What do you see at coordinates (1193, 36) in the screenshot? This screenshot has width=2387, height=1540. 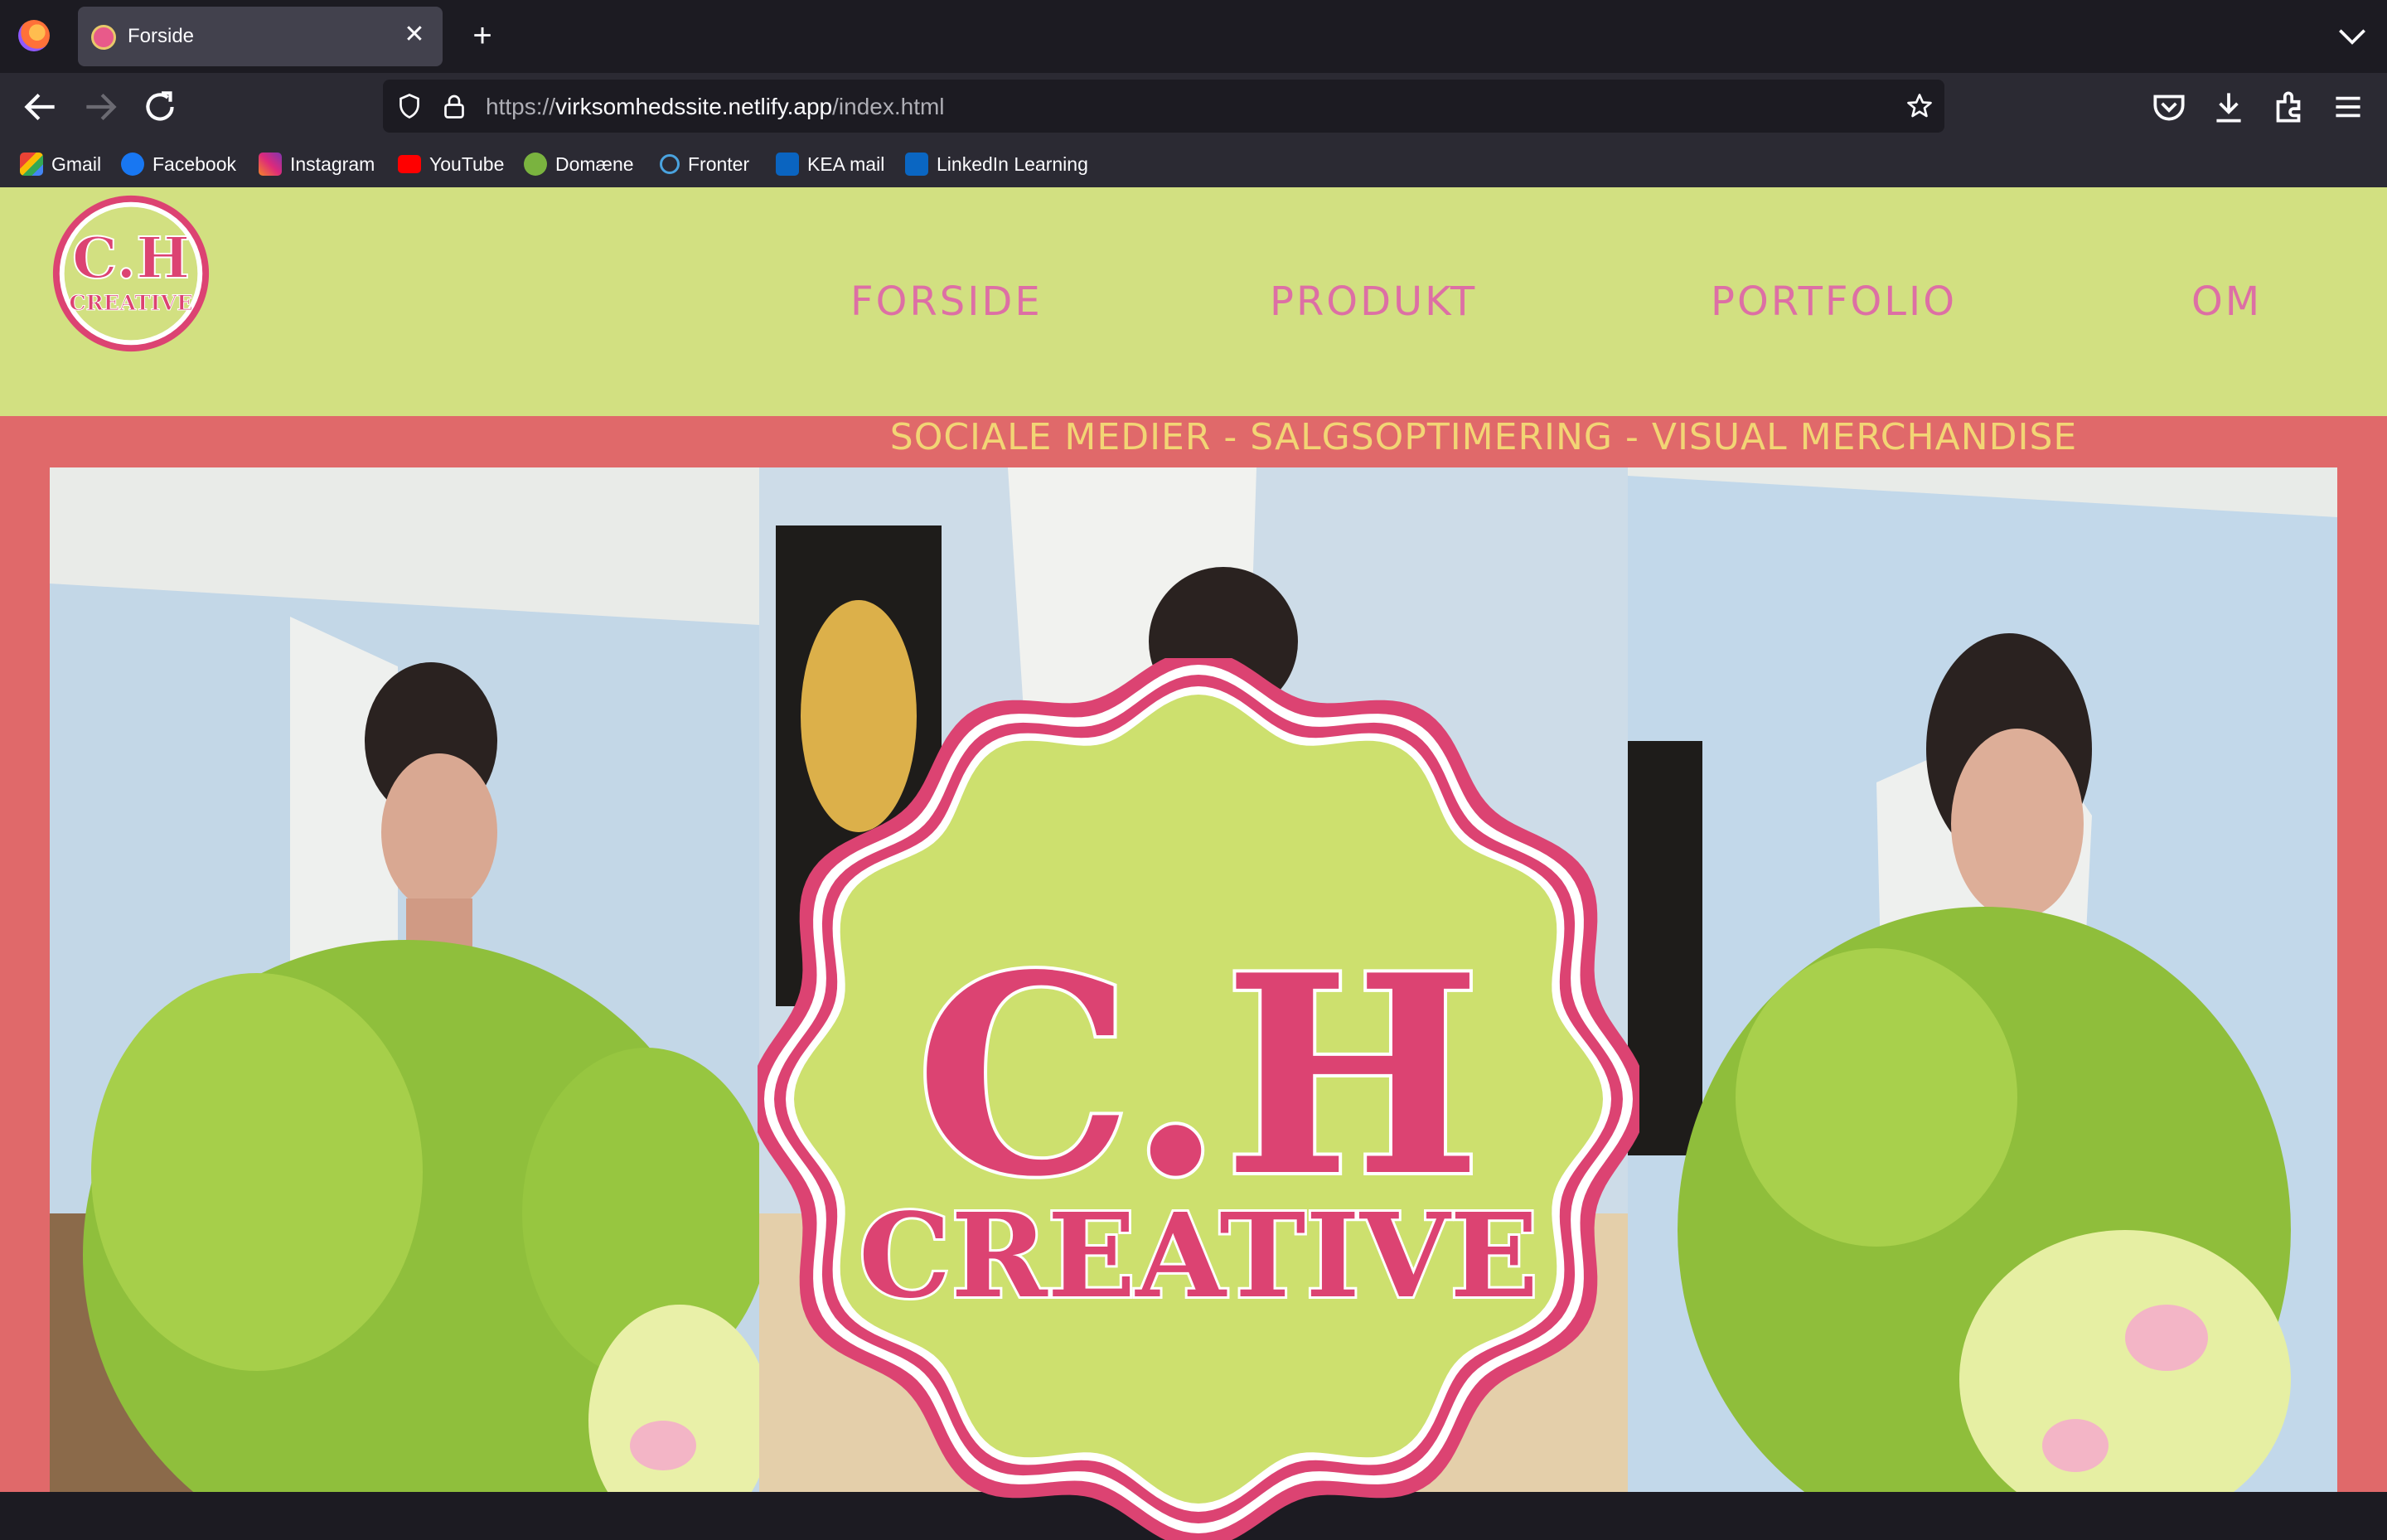 I see `browser-tab-bar: Forside ✕ +` at bounding box center [1193, 36].